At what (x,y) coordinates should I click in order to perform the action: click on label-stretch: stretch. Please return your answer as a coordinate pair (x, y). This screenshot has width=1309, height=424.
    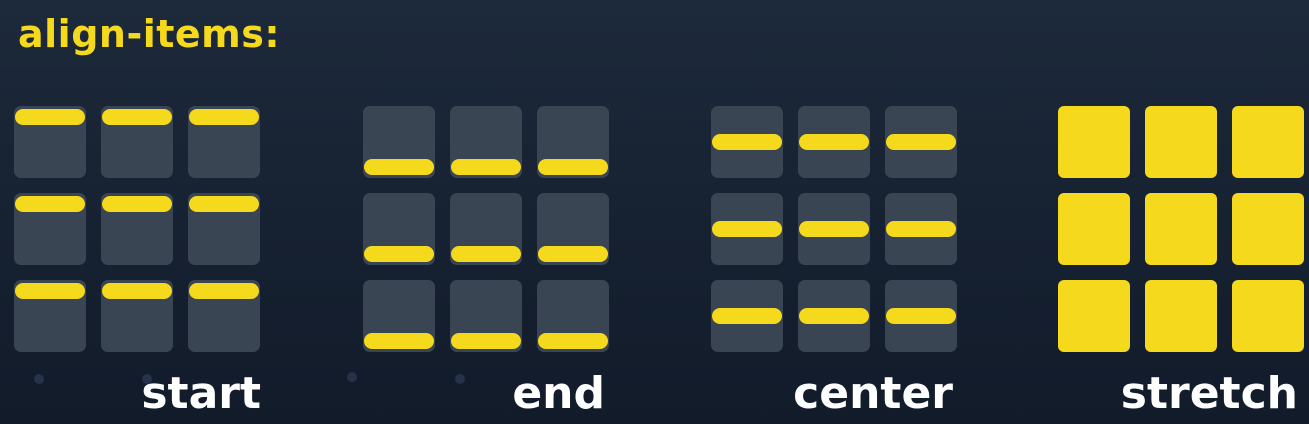
    Looking at the image, I should click on (1209, 393).